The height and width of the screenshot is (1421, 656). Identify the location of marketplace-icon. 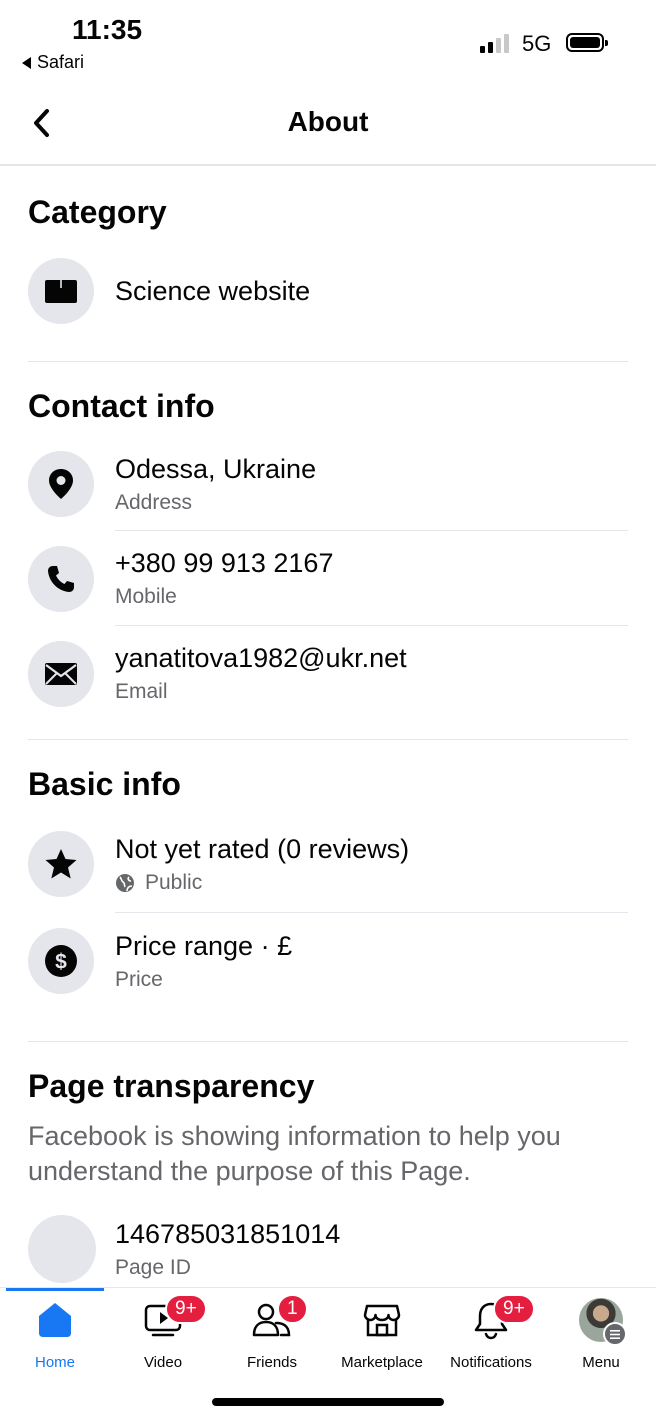
(382, 1320).